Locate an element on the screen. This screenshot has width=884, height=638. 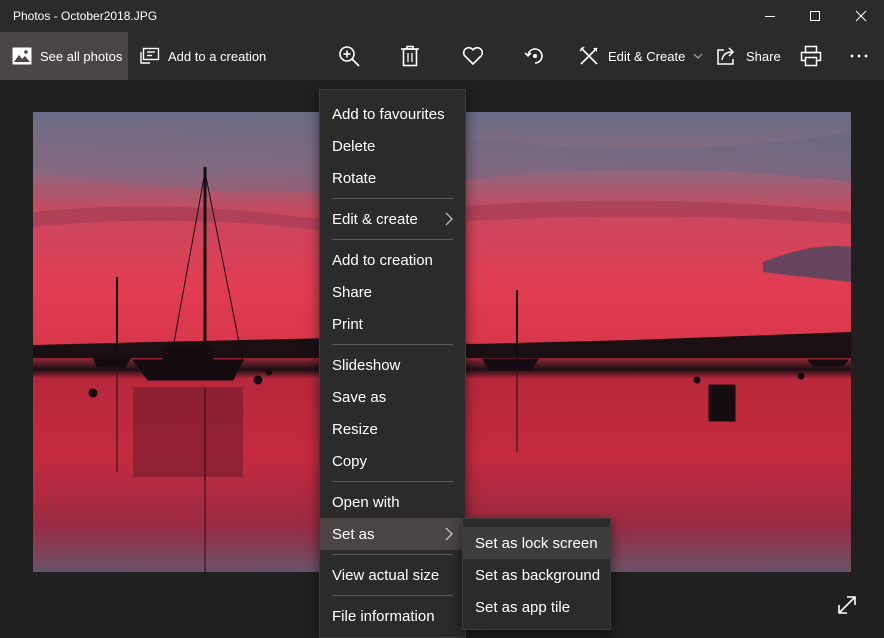
submenu-item-app-tile: Set as app tile is located at coordinates (536, 607).